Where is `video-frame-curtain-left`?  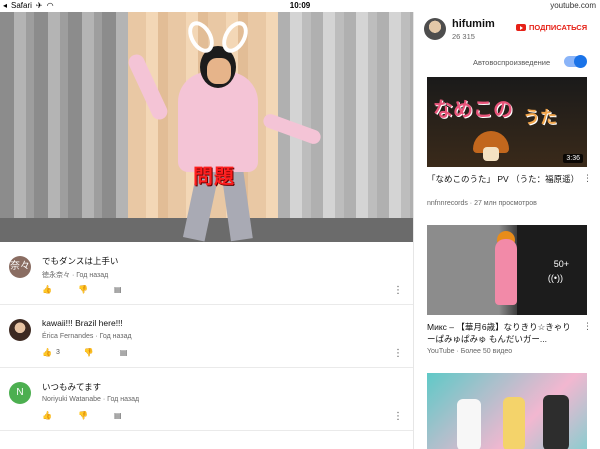 video-frame-curtain-left is located at coordinates (64, 117).